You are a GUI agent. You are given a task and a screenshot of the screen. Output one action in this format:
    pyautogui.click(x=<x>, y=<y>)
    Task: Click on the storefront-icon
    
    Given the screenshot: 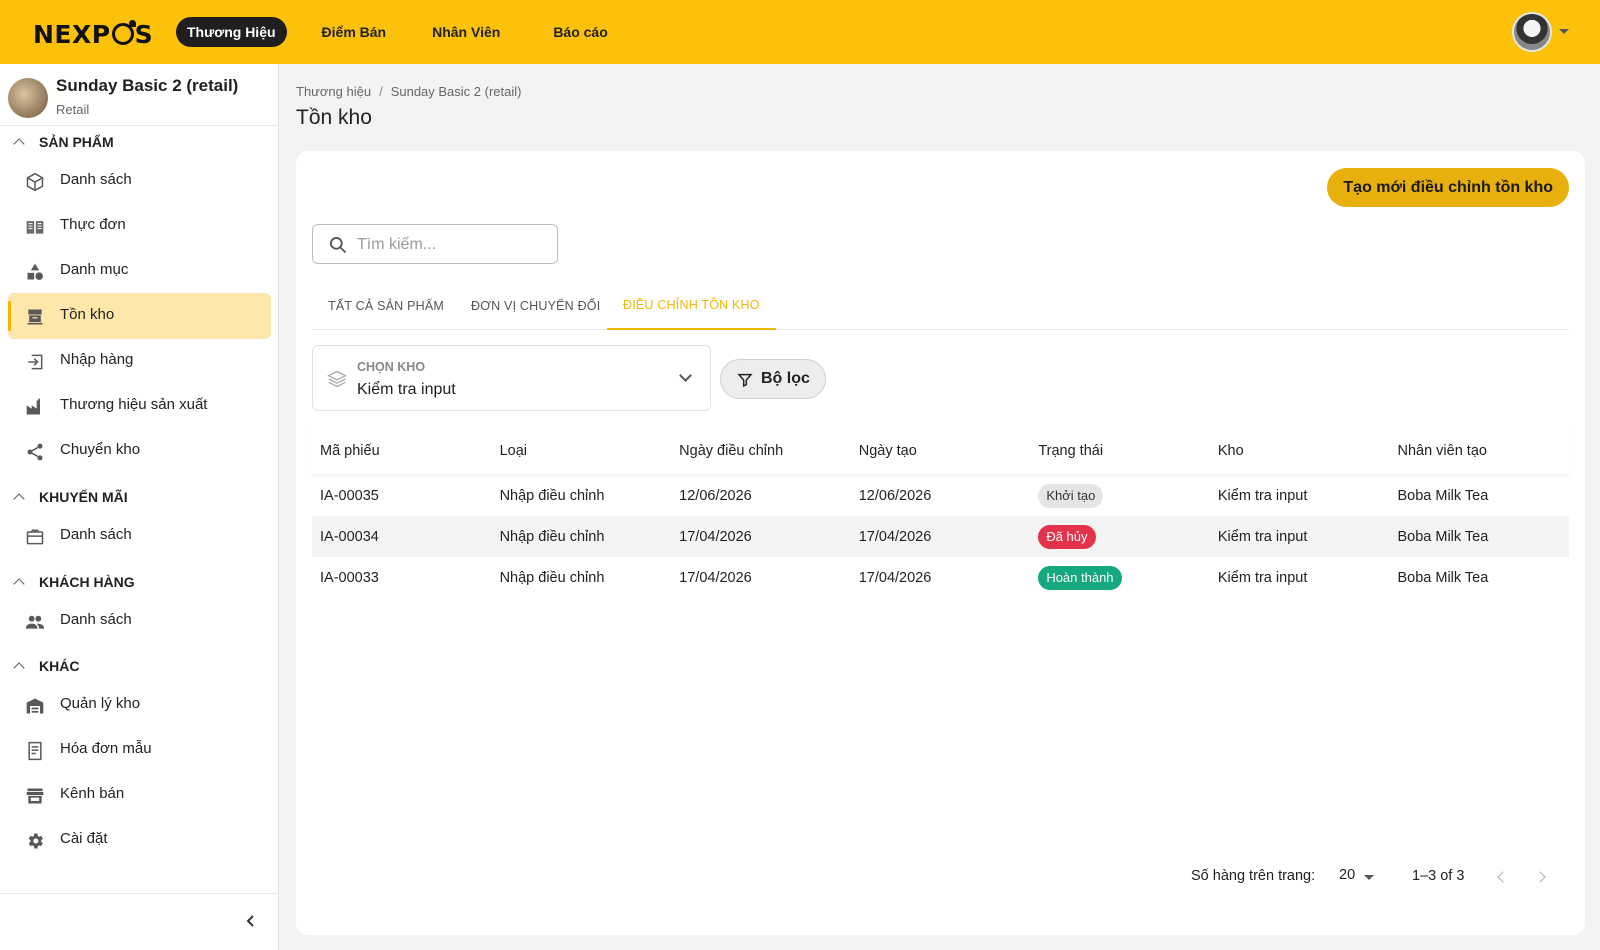 What is the action you would take?
    pyautogui.click(x=35, y=796)
    